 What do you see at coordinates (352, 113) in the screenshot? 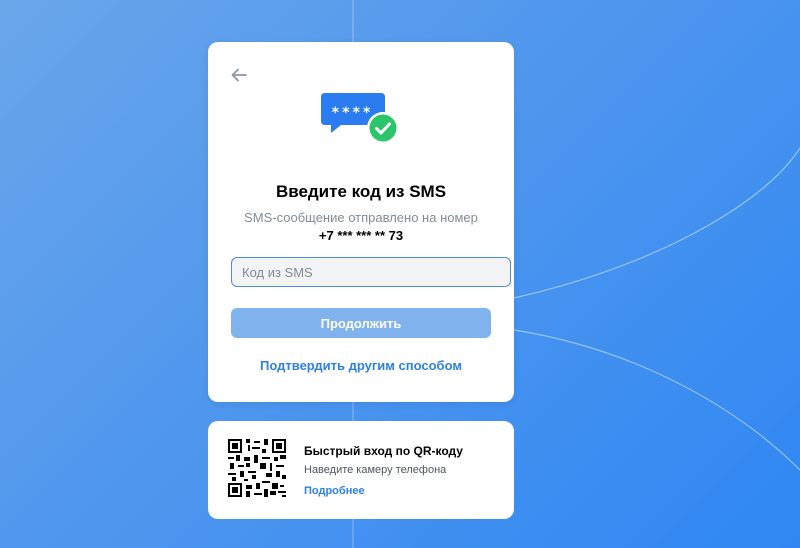
I see `hero-bubble-text: ****` at bounding box center [352, 113].